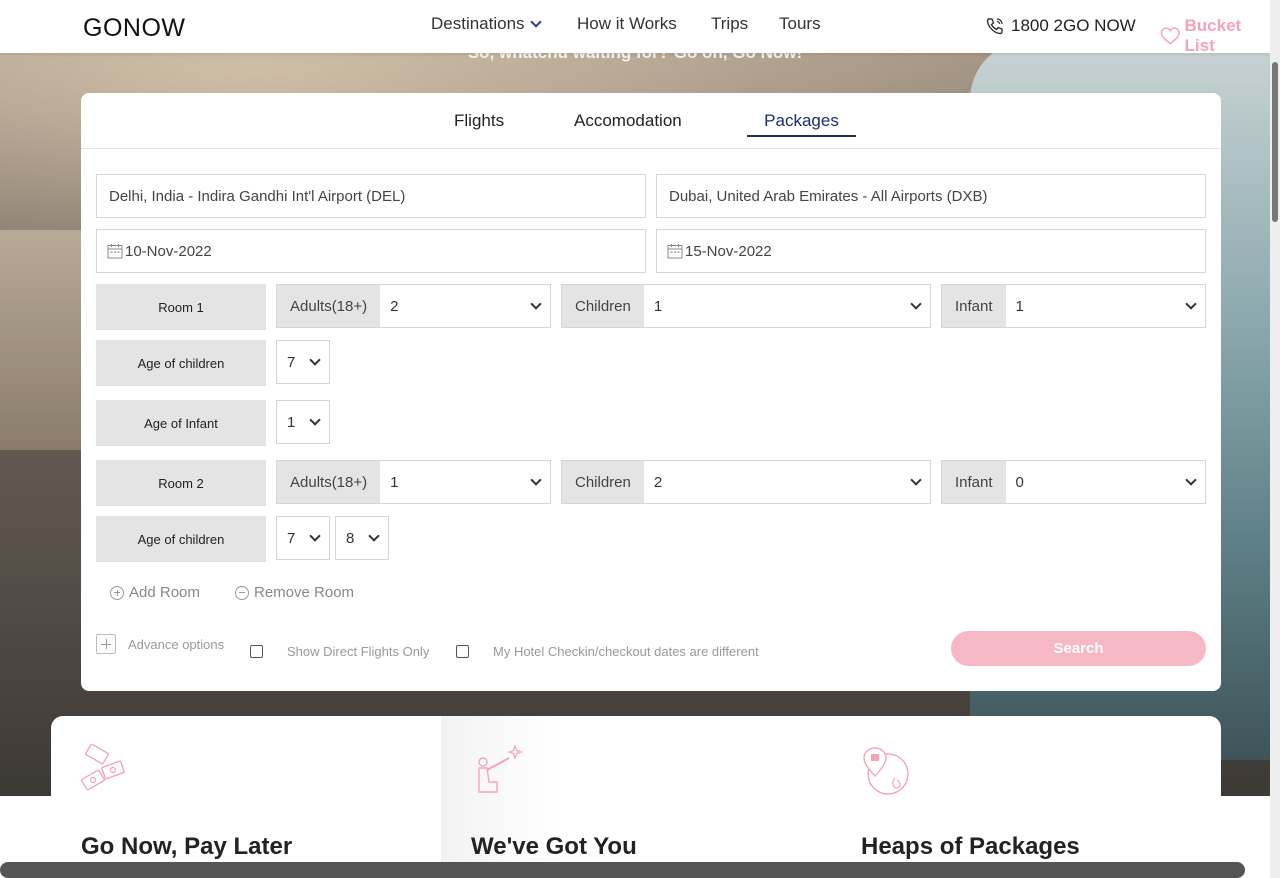  Describe the element at coordinates (1073, 25) in the screenshot. I see `phone-number: 1800 2GO NOW` at that location.